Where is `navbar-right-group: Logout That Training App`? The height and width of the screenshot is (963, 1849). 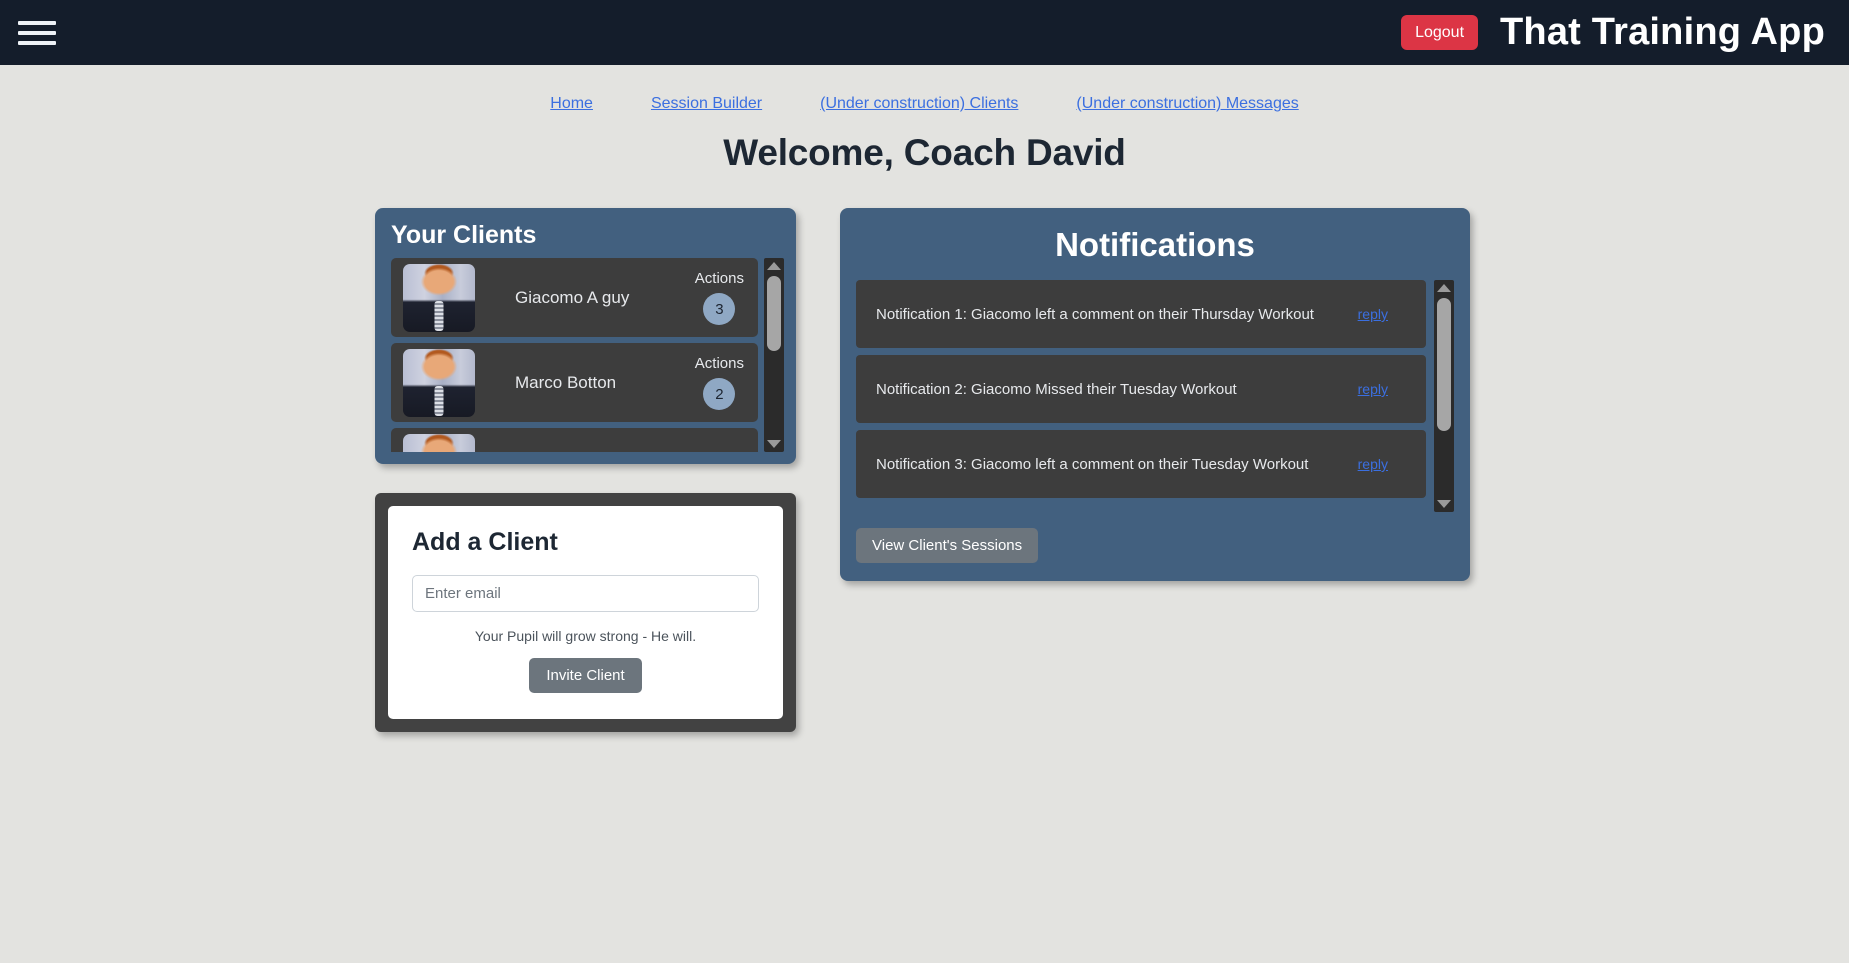 navbar-right-group: Logout That Training App is located at coordinates (1613, 32).